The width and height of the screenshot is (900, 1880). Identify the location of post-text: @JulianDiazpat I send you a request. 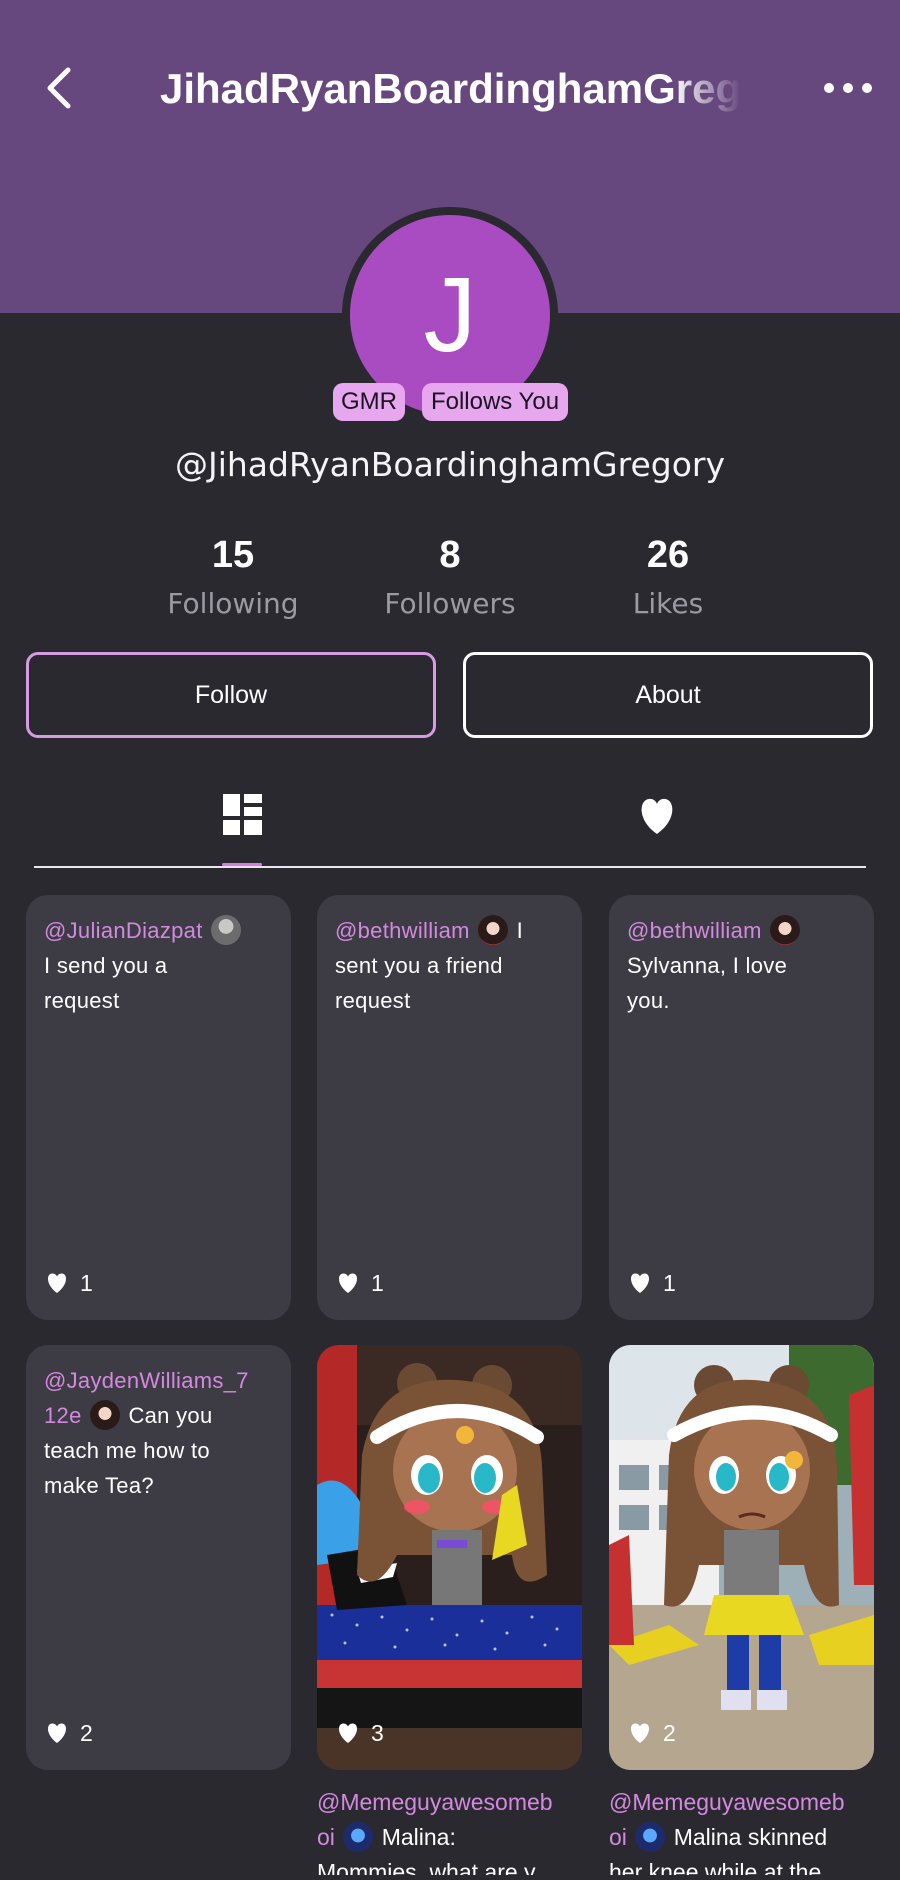
(159, 965).